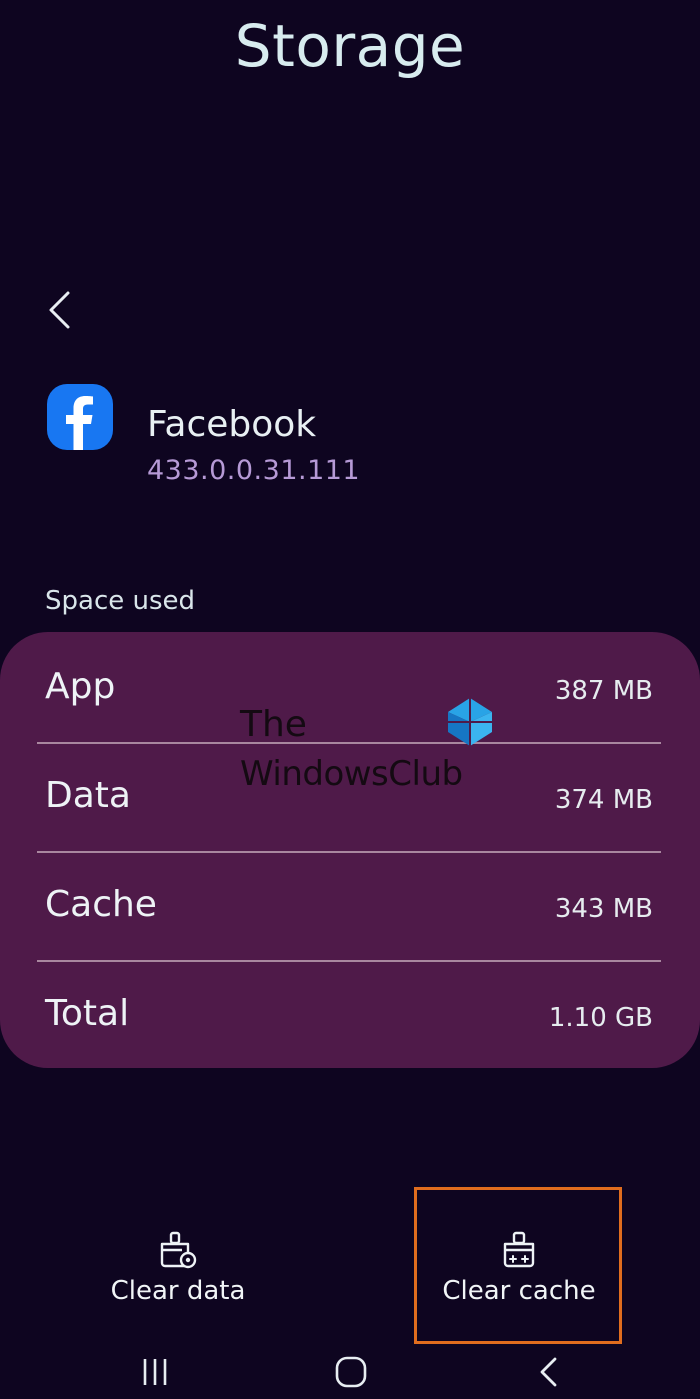 The height and width of the screenshot is (1399, 700). What do you see at coordinates (350, 46) in the screenshot?
I see `page-title: Storage` at bounding box center [350, 46].